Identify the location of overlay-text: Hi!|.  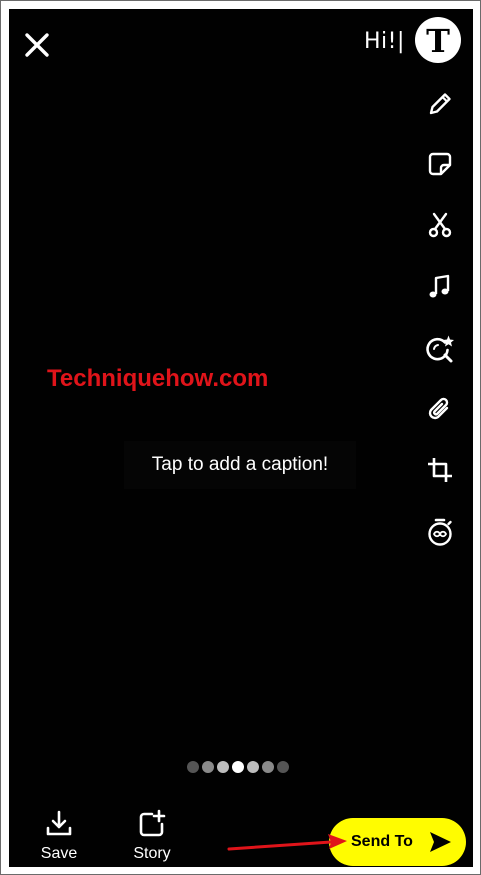
(384, 41).